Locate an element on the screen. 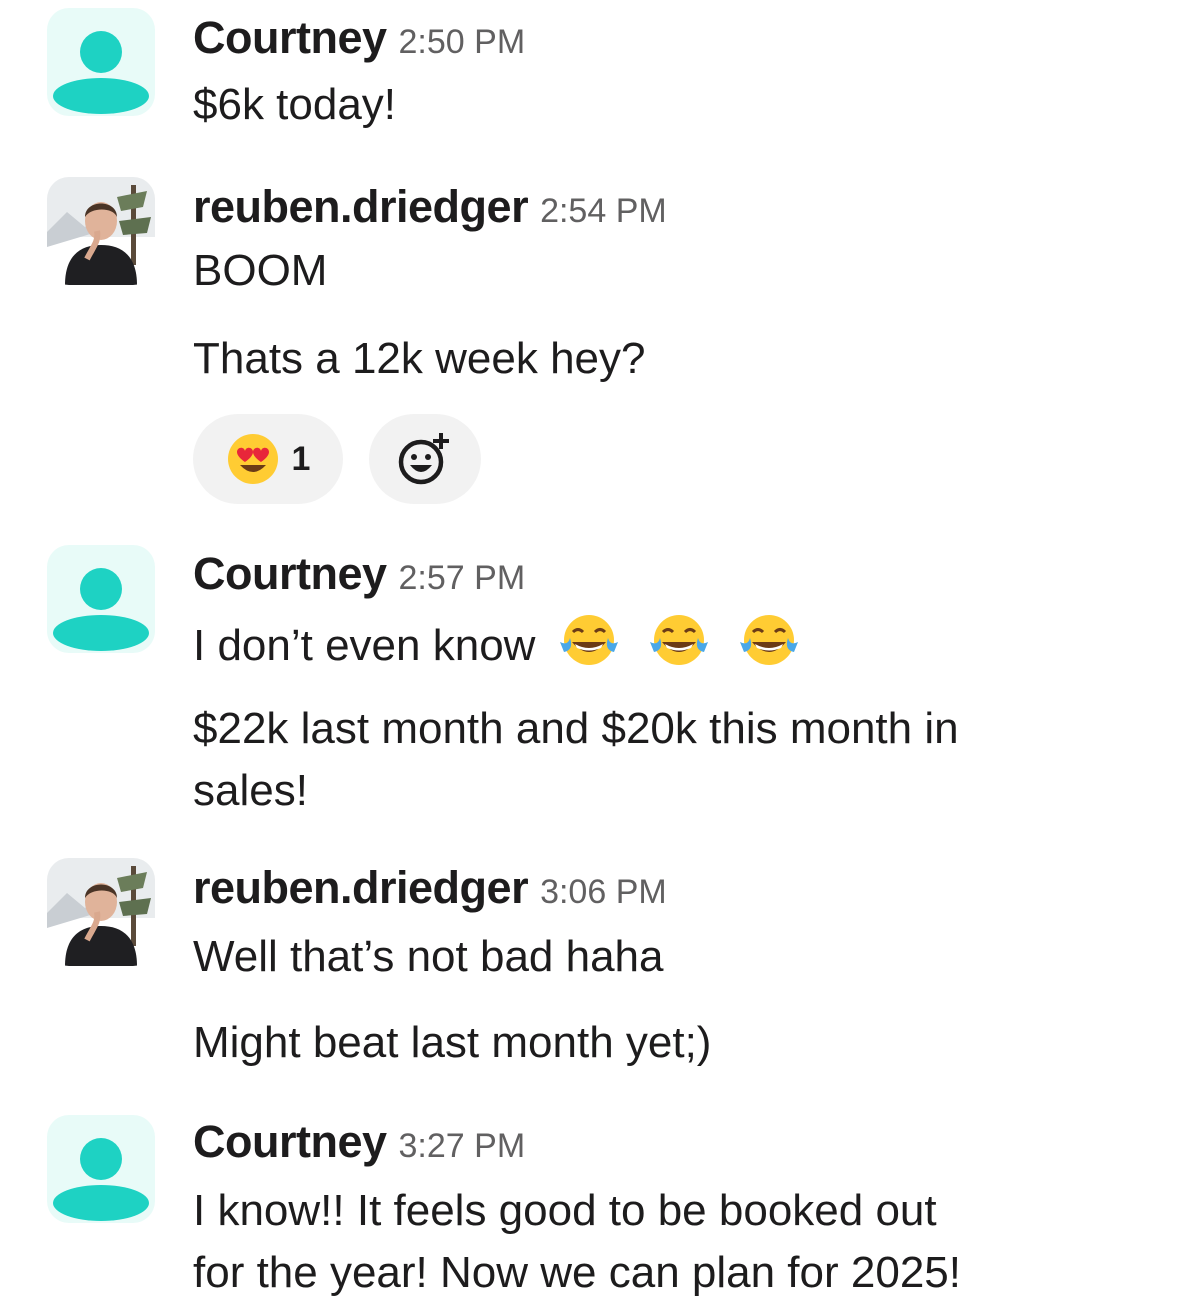  message-text: Might beat last month yet;) is located at coordinates (452, 1042).